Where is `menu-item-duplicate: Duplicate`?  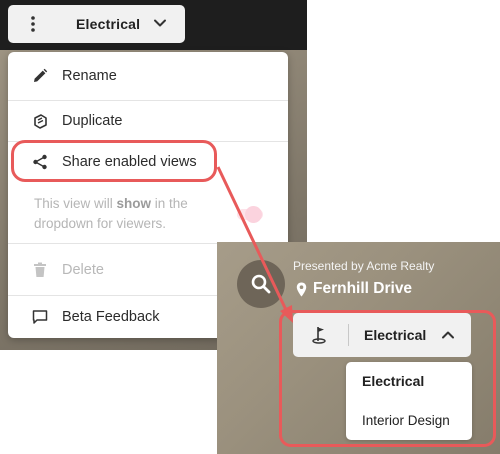
menu-item-duplicate: Duplicate is located at coordinates (148, 121).